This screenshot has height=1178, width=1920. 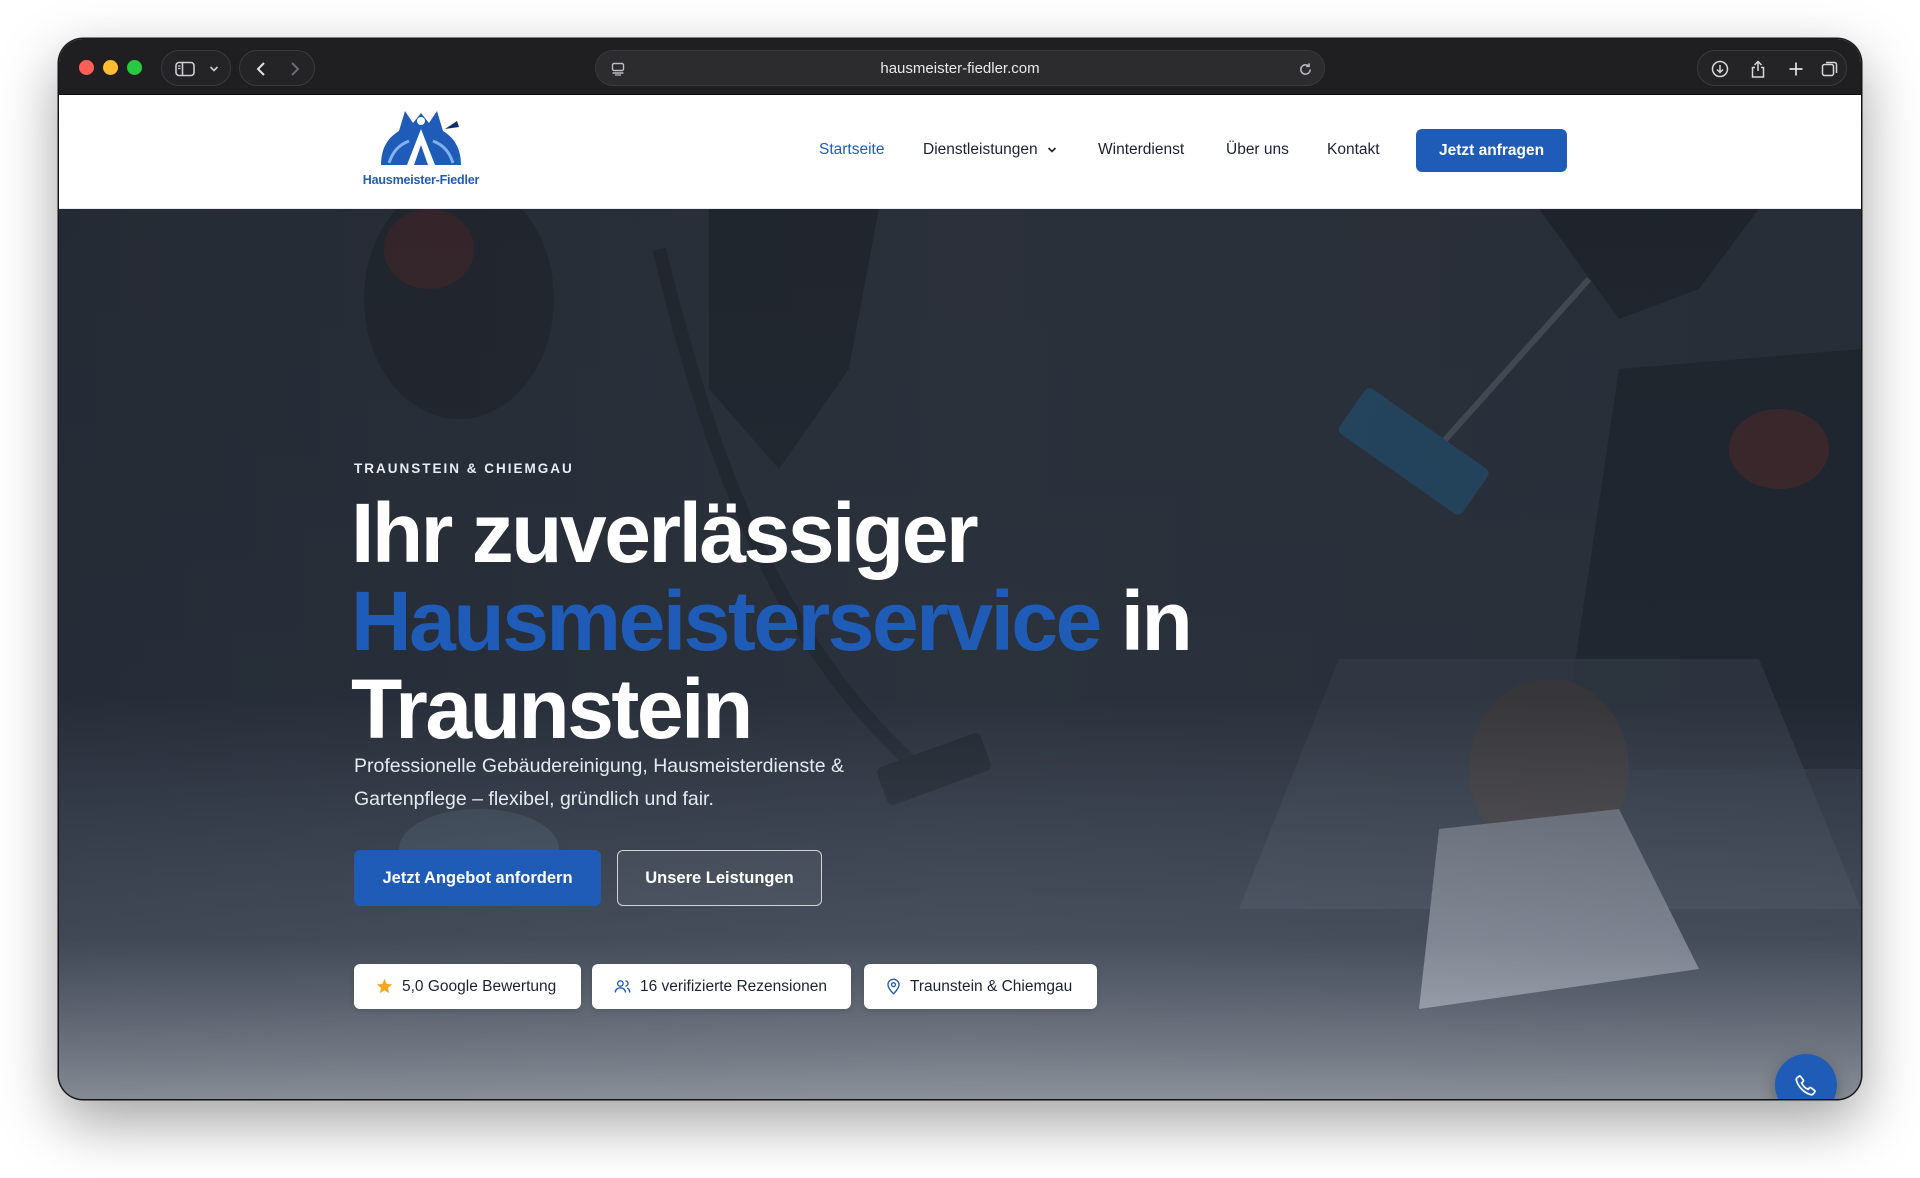 What do you see at coordinates (1353, 150) in the screenshot?
I see `nav-kontakt: Kontakt` at bounding box center [1353, 150].